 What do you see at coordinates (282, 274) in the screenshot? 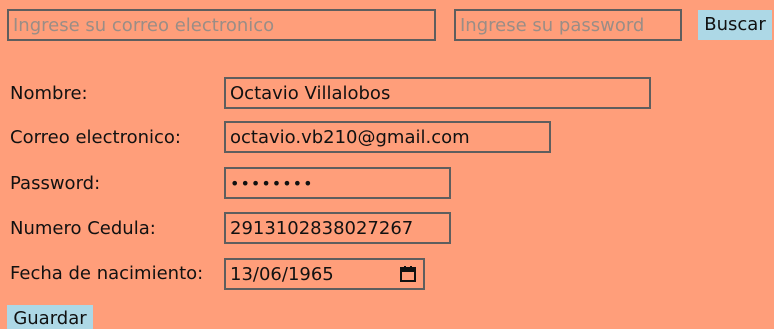
I see `fecha-nacimiento-value: 13/06/1965` at bounding box center [282, 274].